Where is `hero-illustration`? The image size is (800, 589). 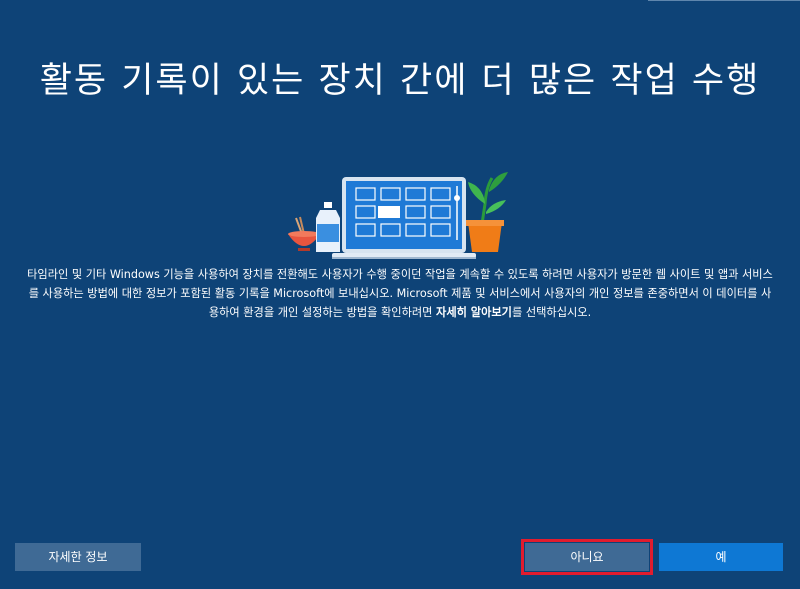 hero-illustration is located at coordinates (400, 214).